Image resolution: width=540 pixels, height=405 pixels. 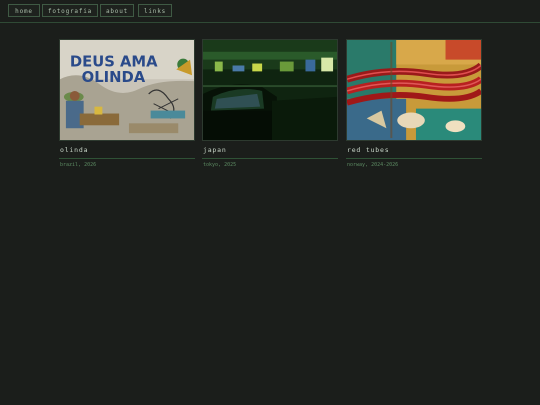 I want to click on japan-photo, so click(x=270, y=90).